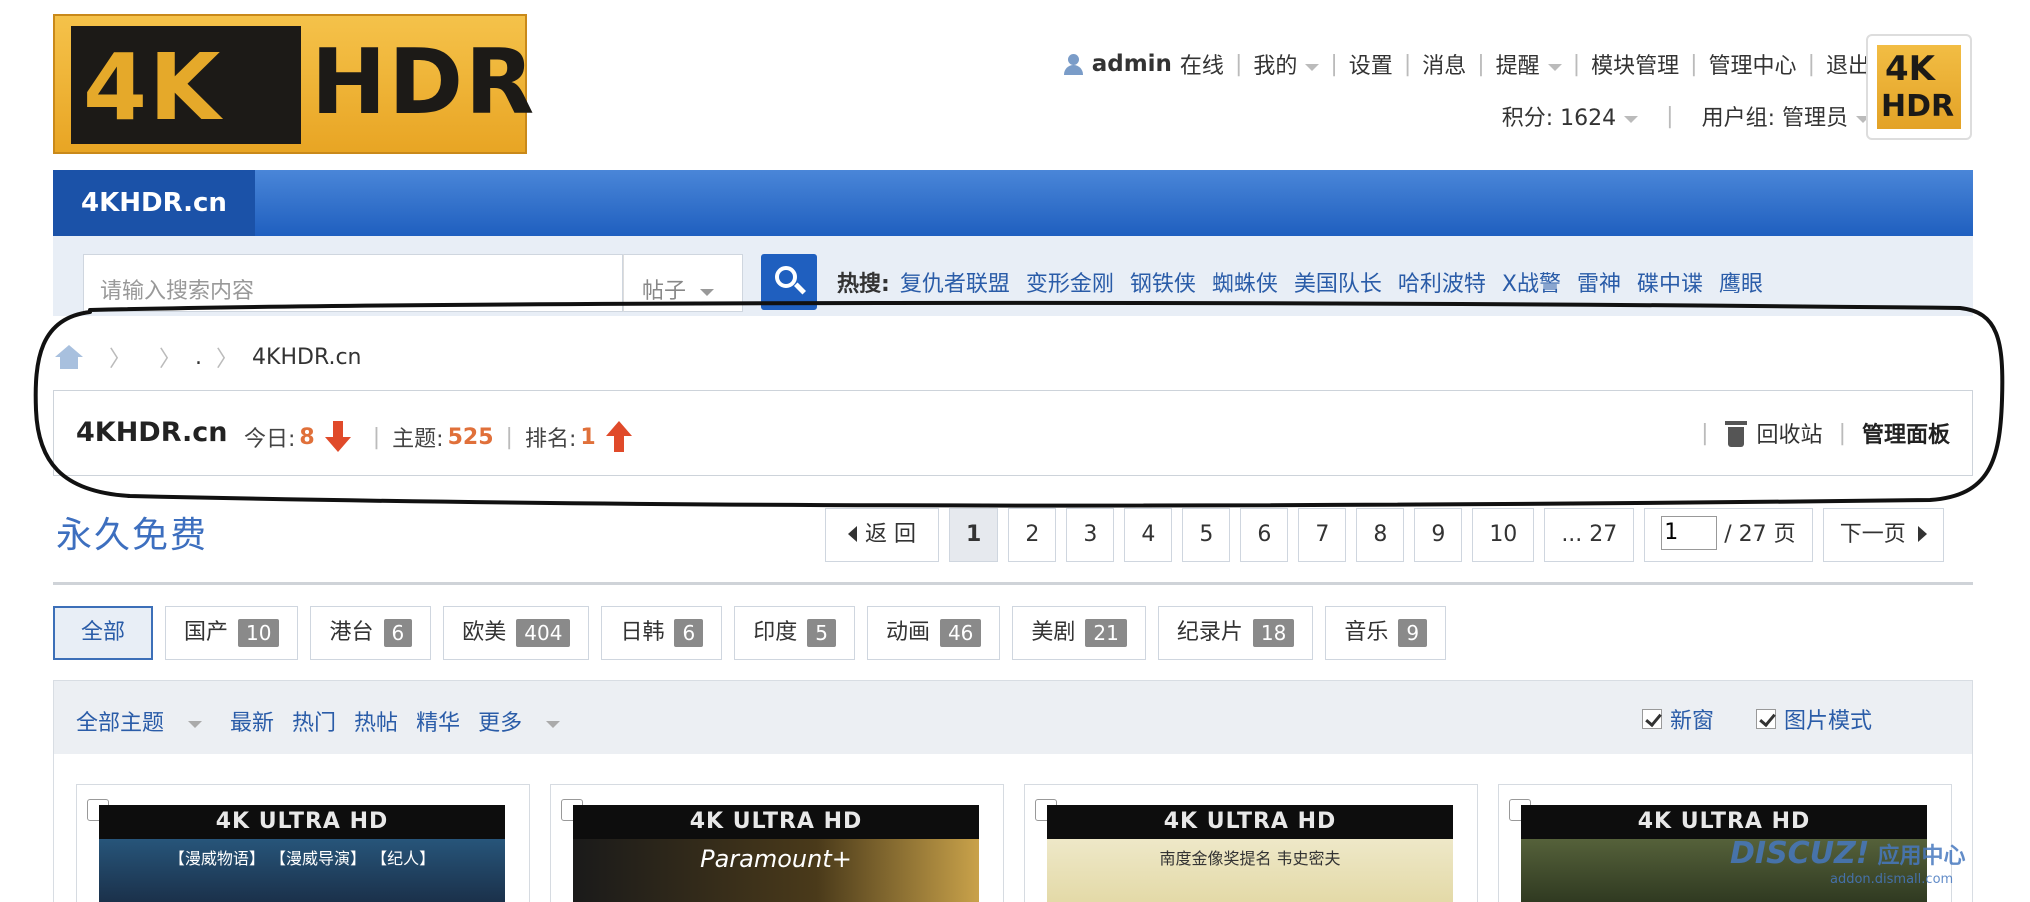 This screenshot has width=2030, height=902. What do you see at coordinates (424, 82) in the screenshot?
I see `logo-hdr-text: HDR` at bounding box center [424, 82].